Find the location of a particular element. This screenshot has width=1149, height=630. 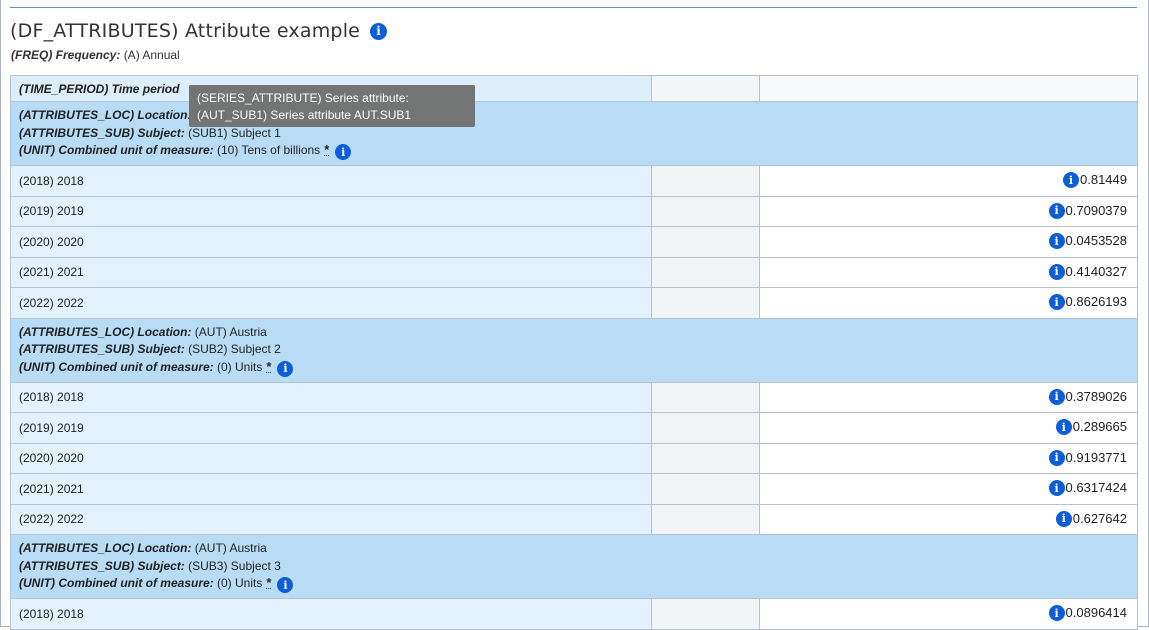

unit-value: (0) Units is located at coordinates (240, 583).